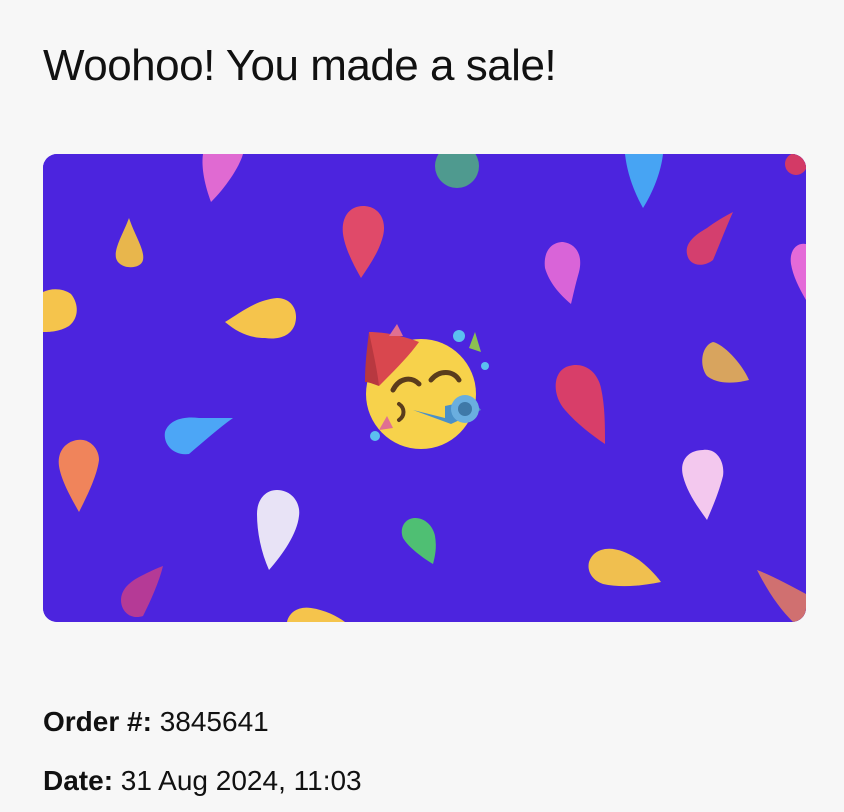  I want to click on order-number-row: Order #: 3845641, so click(156, 722).